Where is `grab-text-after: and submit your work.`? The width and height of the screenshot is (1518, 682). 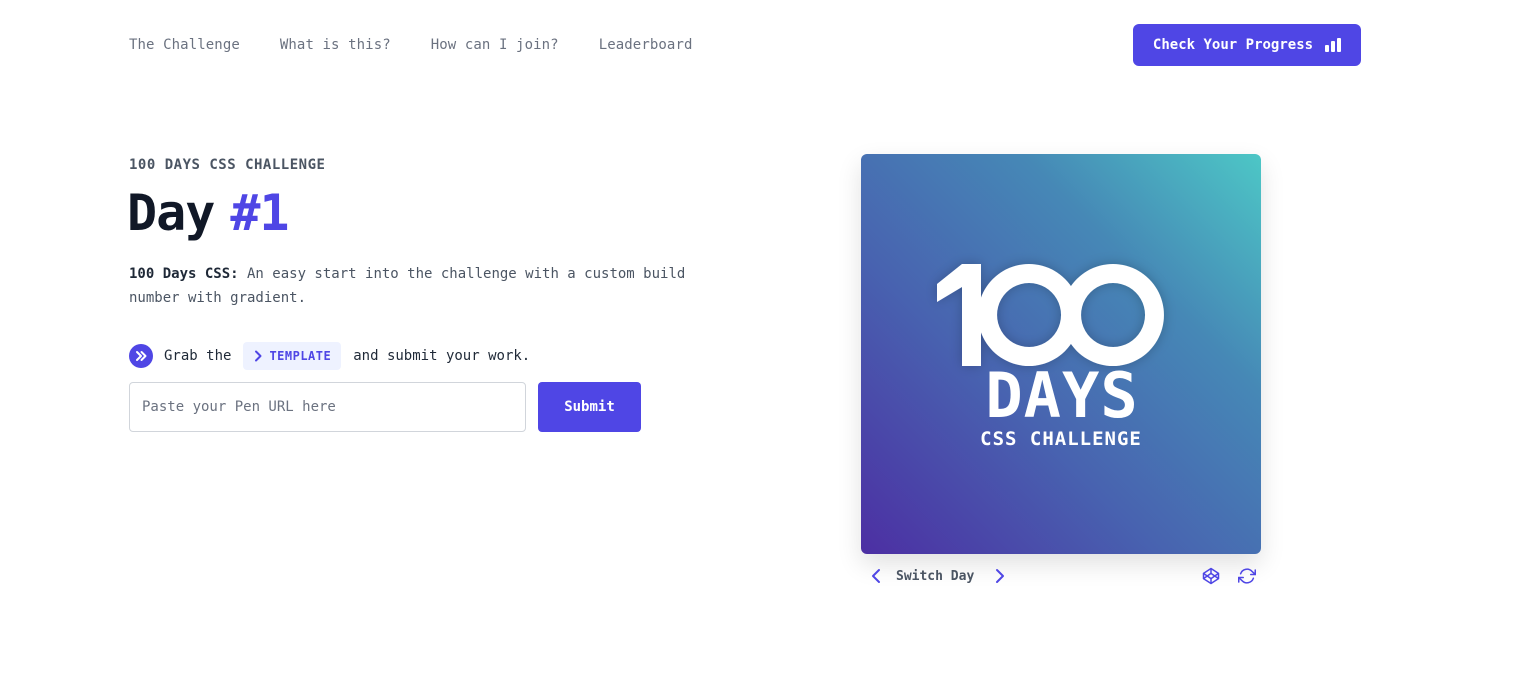
grab-text-after: and submit your work. is located at coordinates (442, 356).